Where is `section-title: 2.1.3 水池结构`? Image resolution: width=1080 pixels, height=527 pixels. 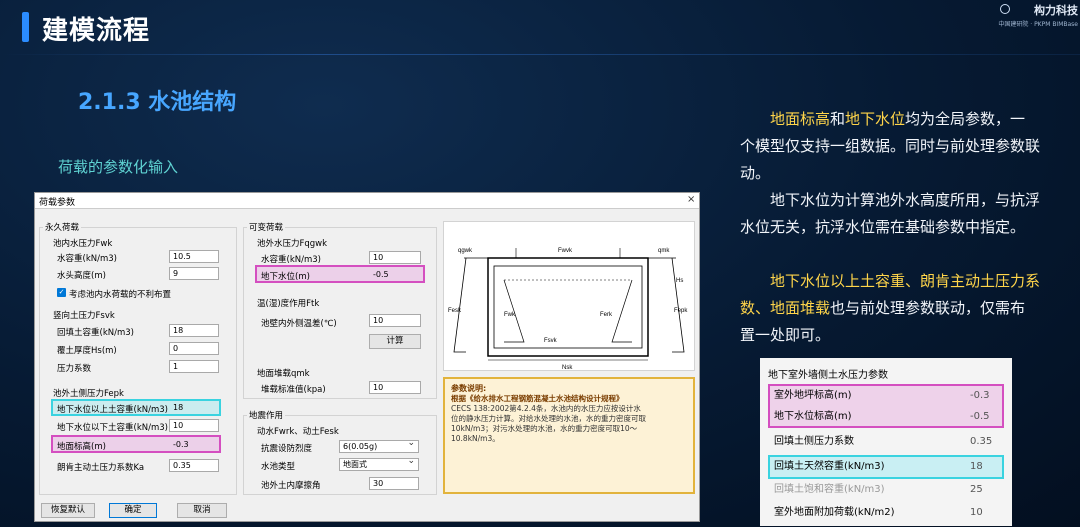
section-title: 2.1.3 水池结构 is located at coordinates (157, 102).